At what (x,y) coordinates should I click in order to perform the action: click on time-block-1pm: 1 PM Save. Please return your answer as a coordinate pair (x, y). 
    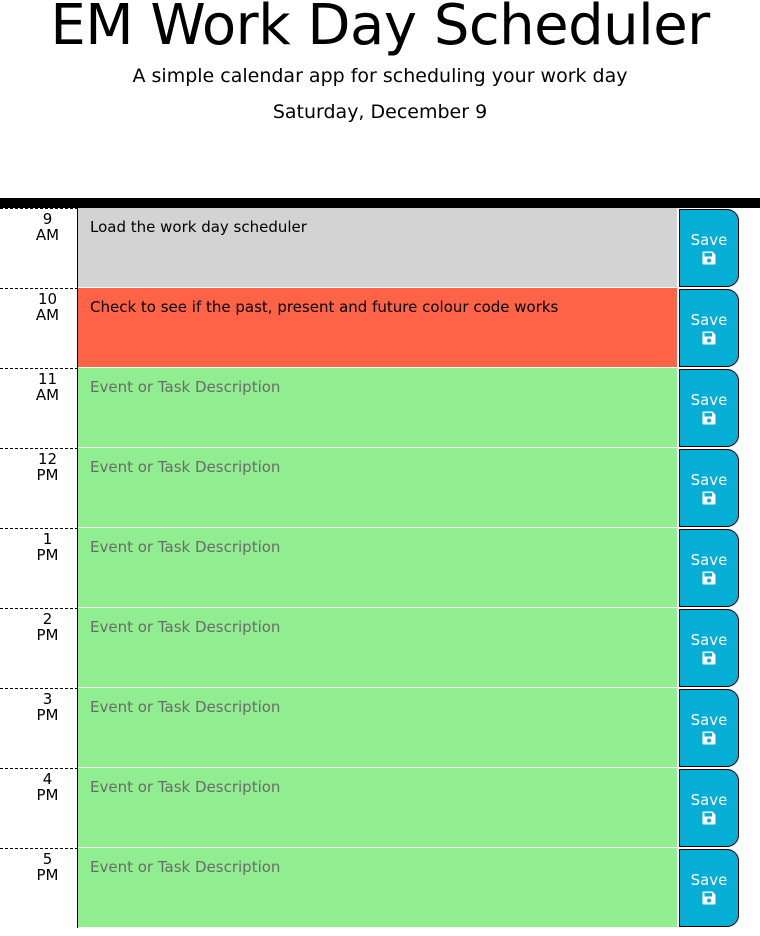
    Looking at the image, I should click on (380, 568).